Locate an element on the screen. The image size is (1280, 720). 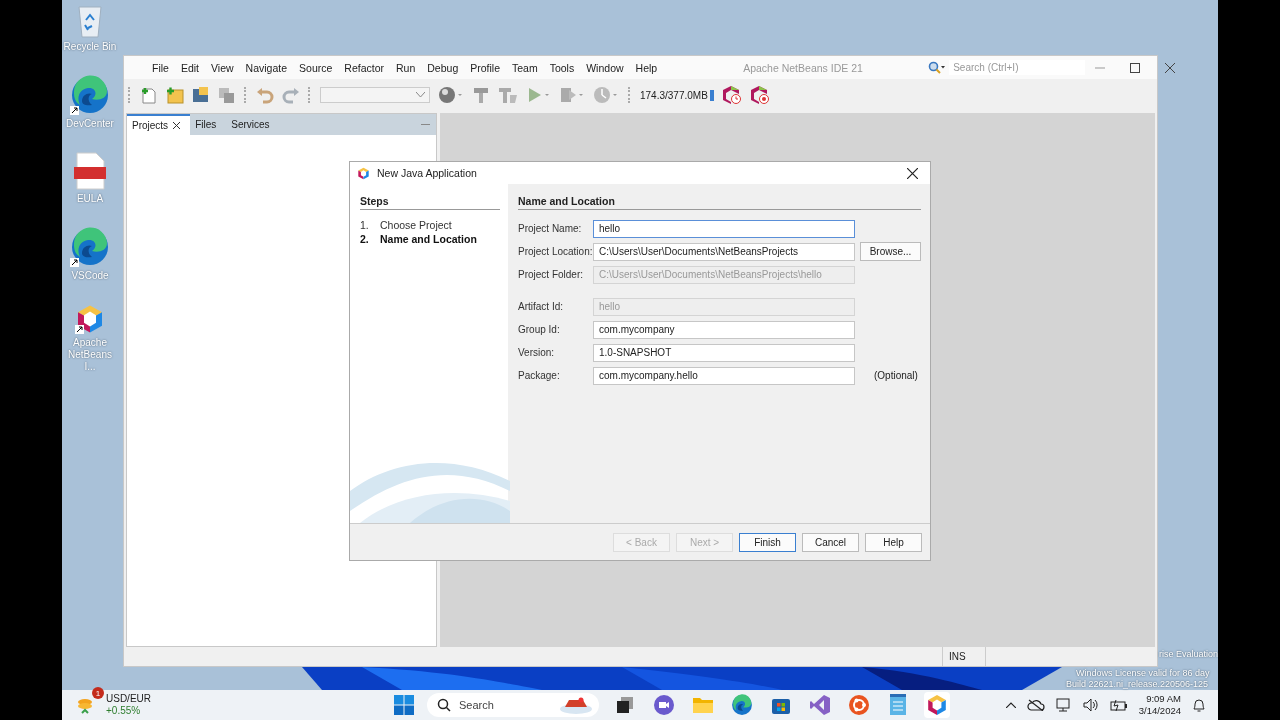
circle-of-friends-icon is located at coordinates (859, 705).